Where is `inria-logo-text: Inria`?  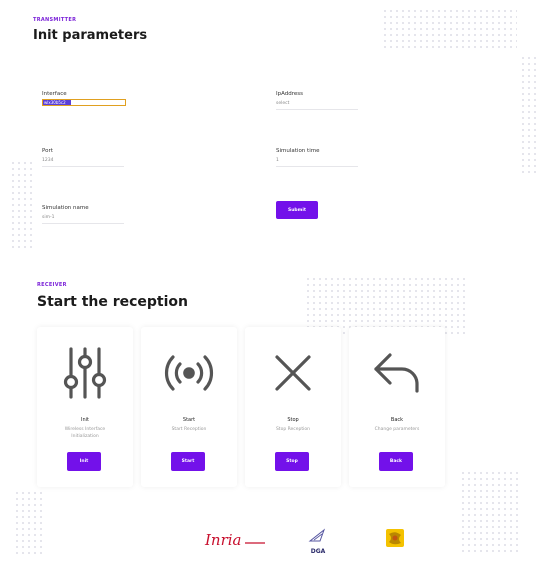 inria-logo-text: Inria is located at coordinates (223, 540).